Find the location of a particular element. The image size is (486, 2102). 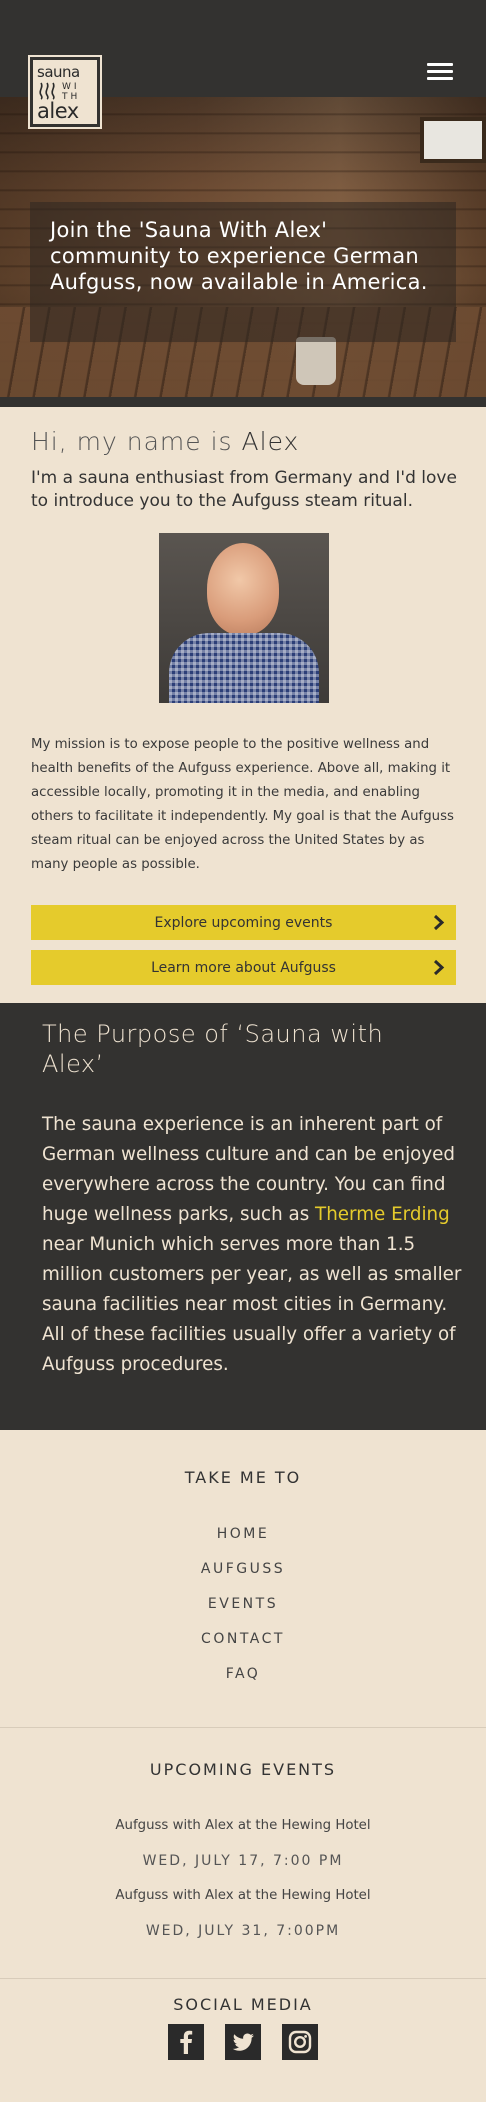

hamburger-menu-icon is located at coordinates (440, 74).